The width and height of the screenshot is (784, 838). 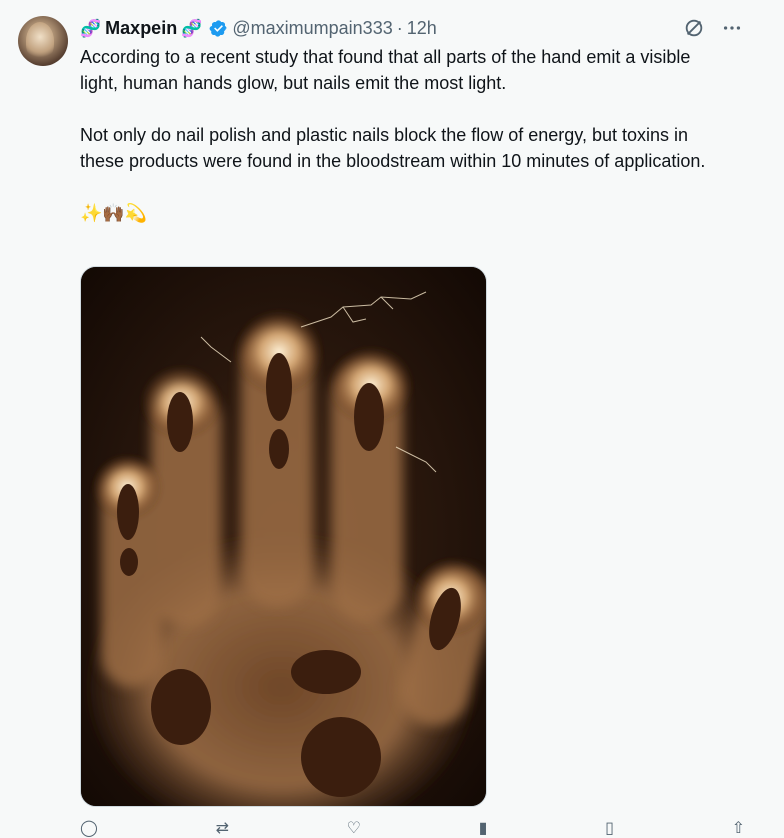 What do you see at coordinates (422, 28) in the screenshot?
I see `post-timestamp: 12h` at bounding box center [422, 28].